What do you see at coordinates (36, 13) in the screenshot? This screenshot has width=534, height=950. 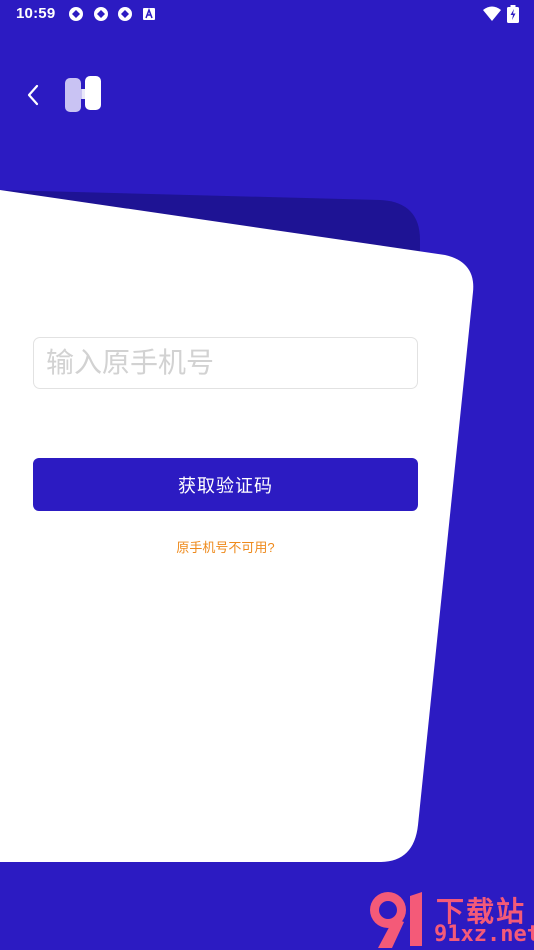 I see `status-time: 10:59` at bounding box center [36, 13].